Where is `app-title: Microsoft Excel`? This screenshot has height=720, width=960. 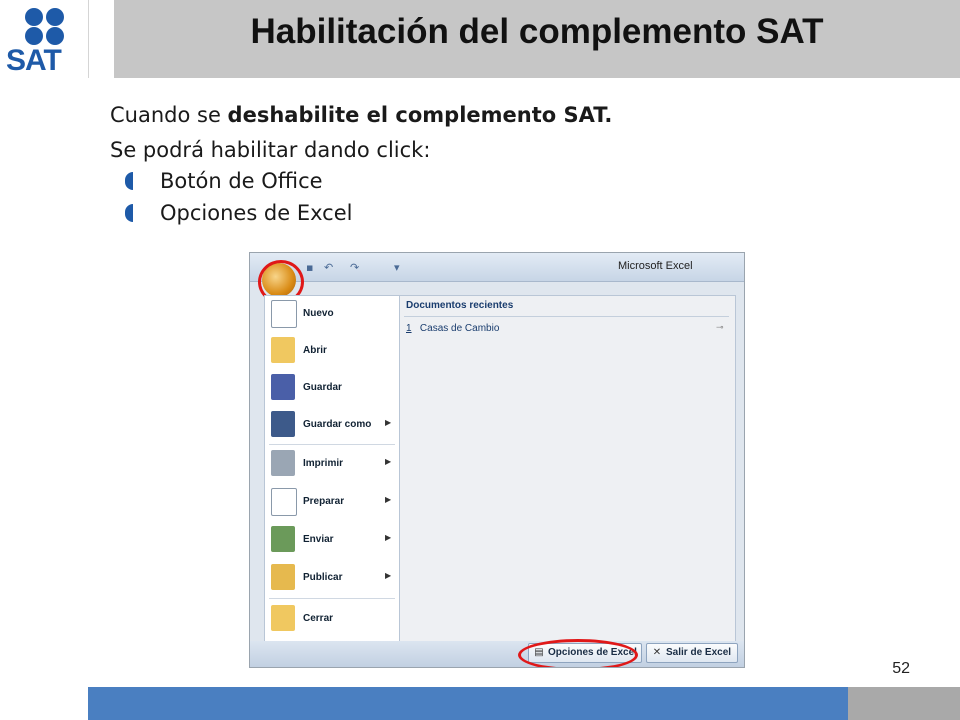 app-title: Microsoft Excel is located at coordinates (655, 266).